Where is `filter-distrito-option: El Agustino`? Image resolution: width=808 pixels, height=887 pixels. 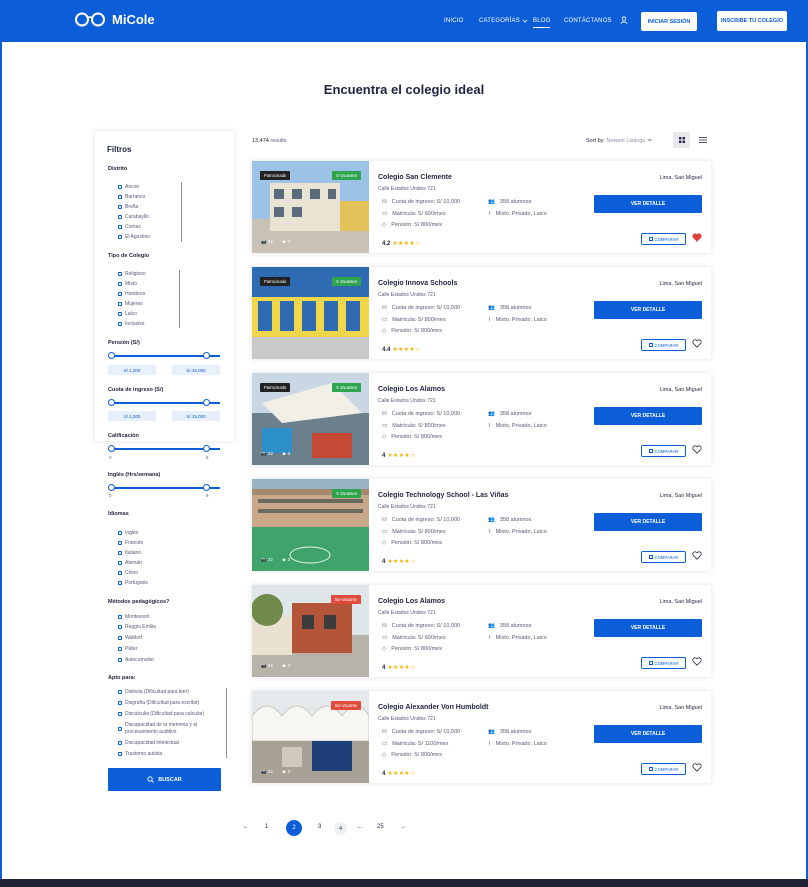 filter-distrito-option: El Agustino is located at coordinates (134, 237).